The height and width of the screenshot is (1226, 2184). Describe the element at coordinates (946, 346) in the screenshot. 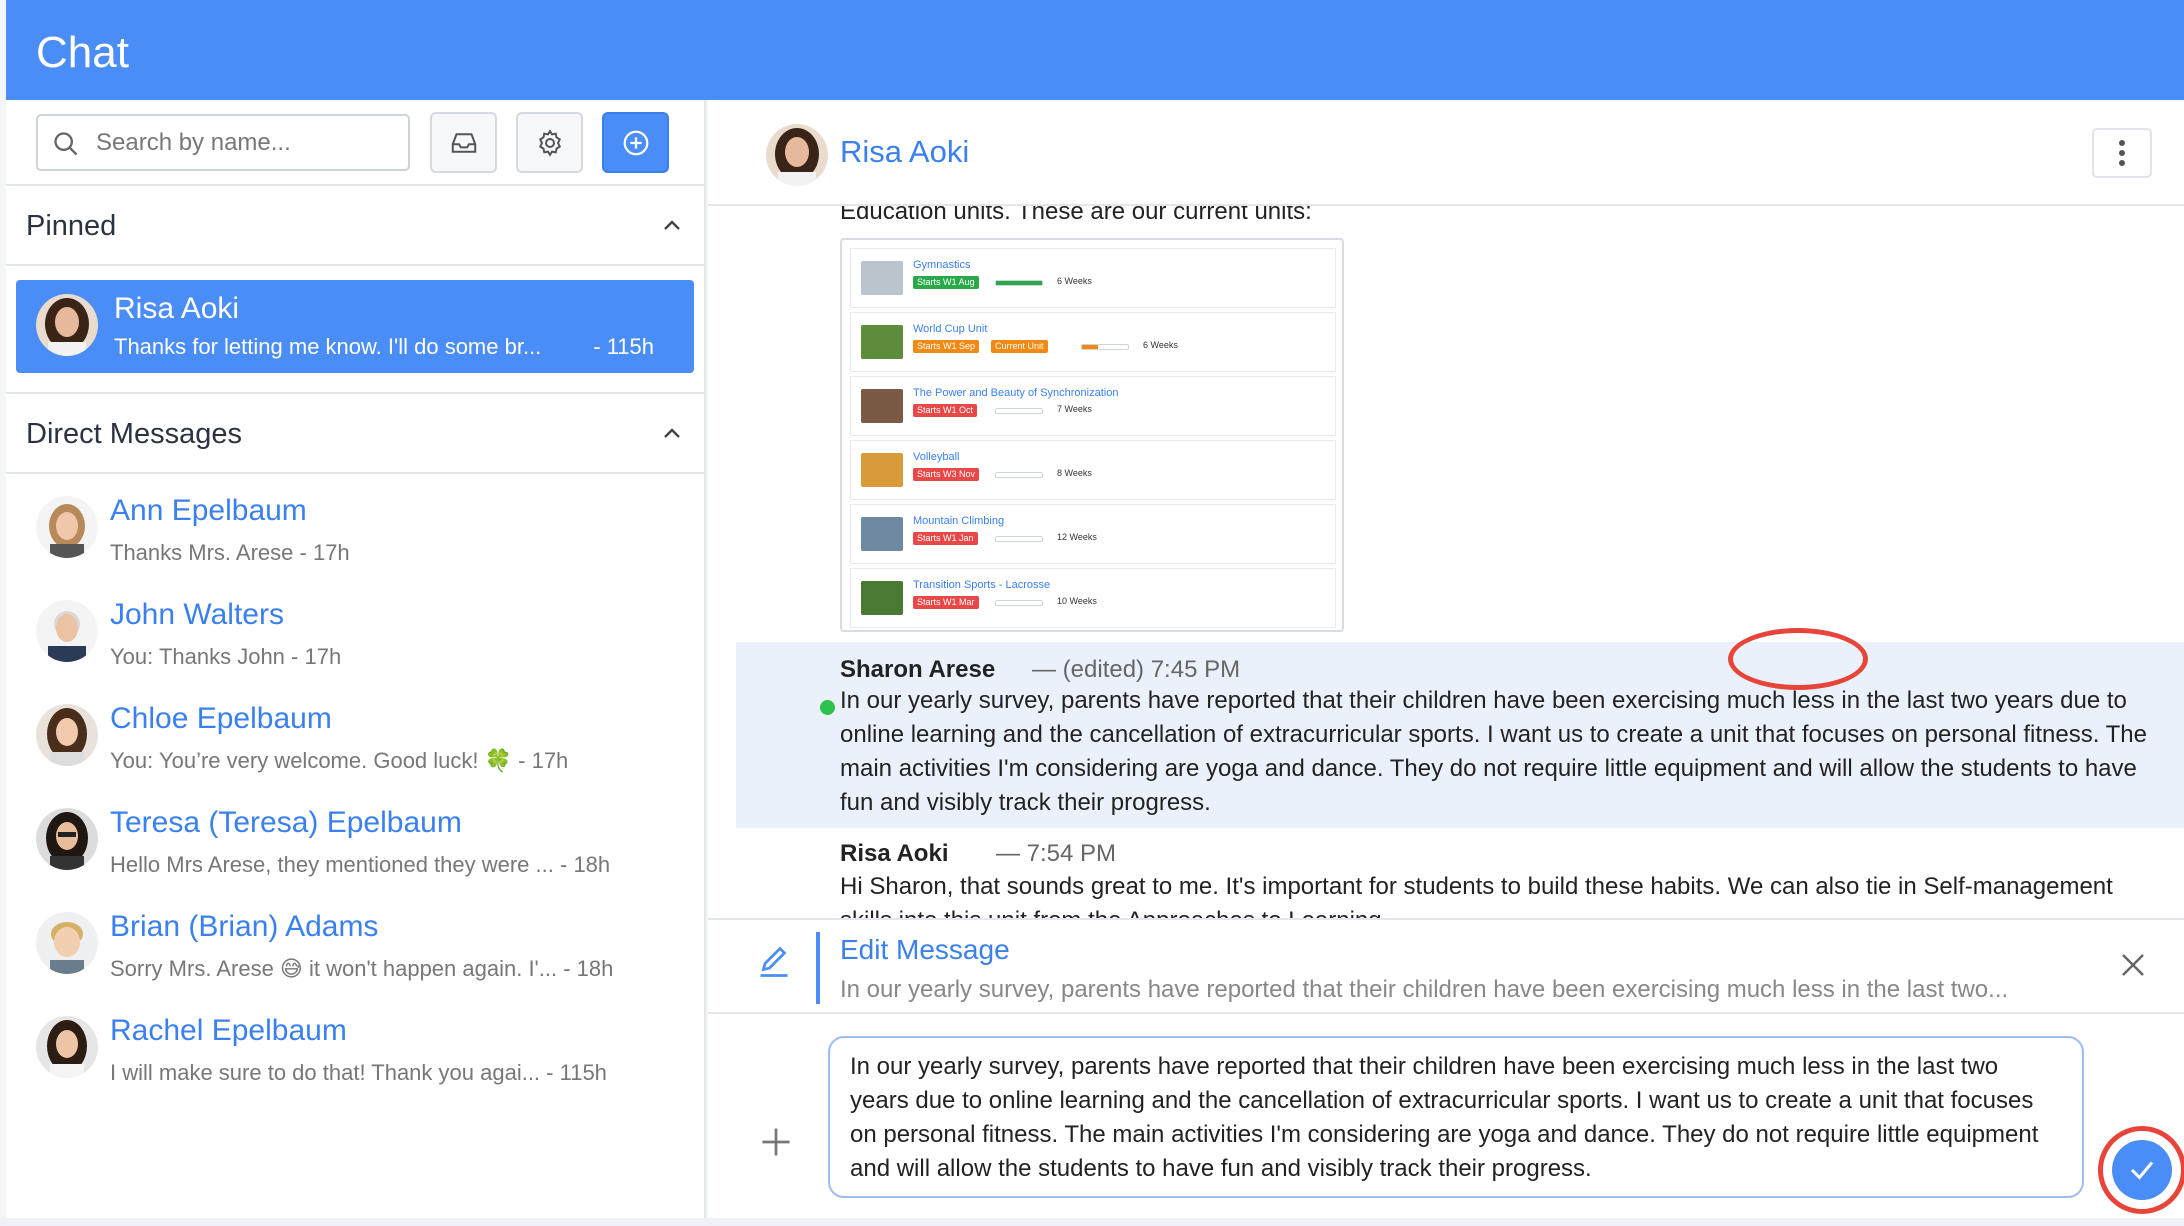

I see `unit-start-tag: Starts W1 Sep` at that location.